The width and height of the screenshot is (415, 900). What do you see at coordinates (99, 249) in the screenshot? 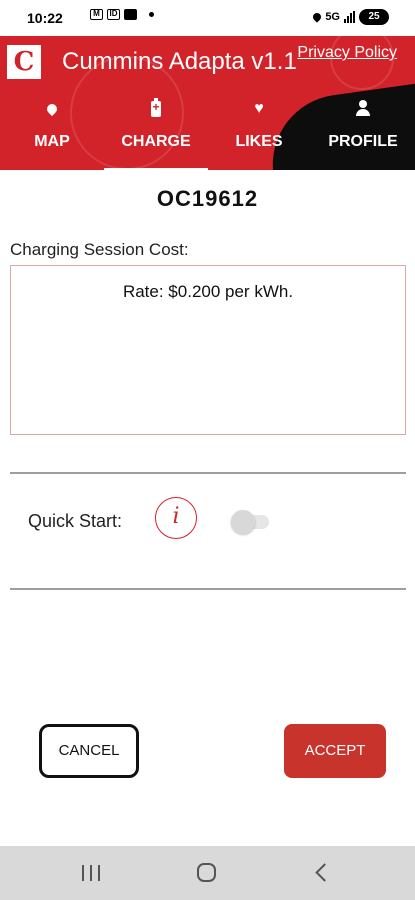
I see `cost-label: Charging Session Cost:` at bounding box center [99, 249].